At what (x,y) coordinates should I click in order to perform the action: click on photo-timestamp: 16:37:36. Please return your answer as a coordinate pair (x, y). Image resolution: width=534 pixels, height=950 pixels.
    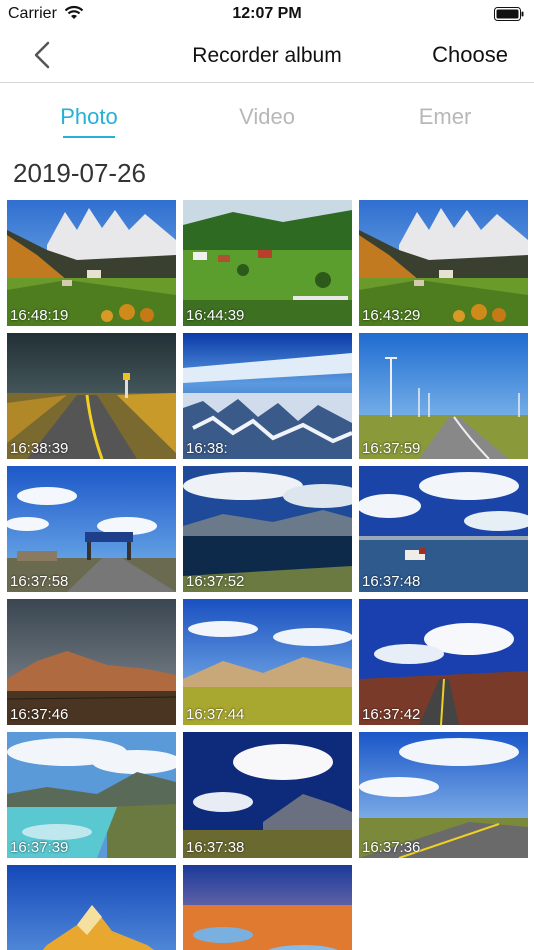
    Looking at the image, I should click on (391, 847).